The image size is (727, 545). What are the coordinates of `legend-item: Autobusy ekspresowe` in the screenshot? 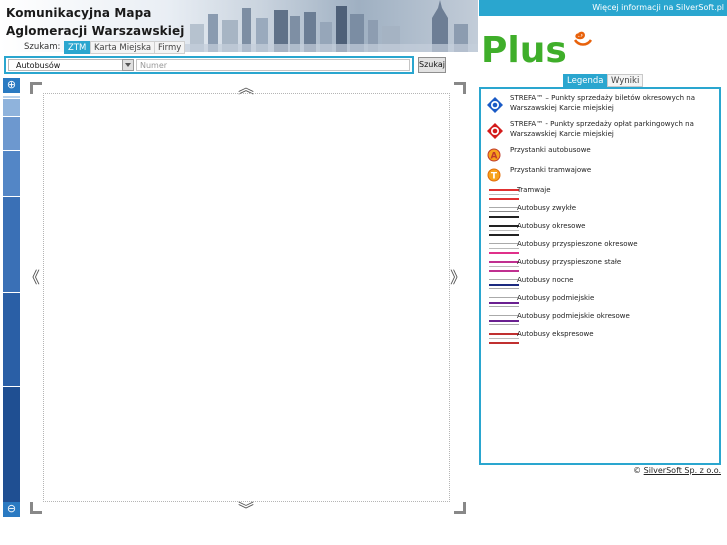 It's located at (600, 338).